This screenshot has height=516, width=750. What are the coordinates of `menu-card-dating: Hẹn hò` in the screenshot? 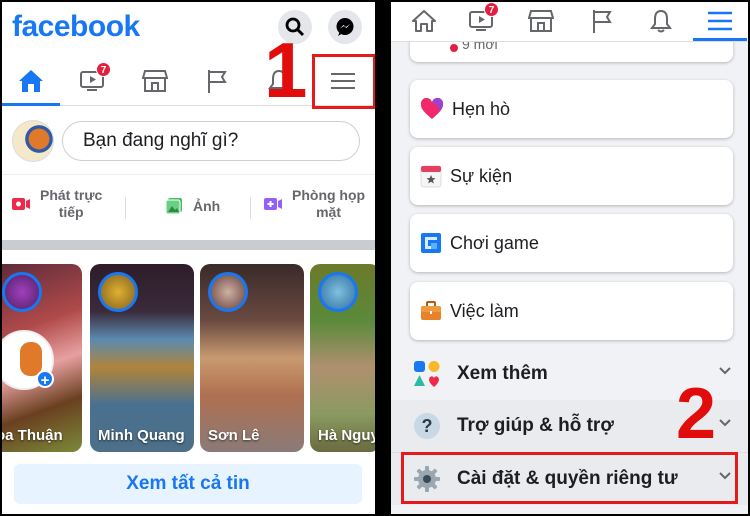 It's located at (571, 109).